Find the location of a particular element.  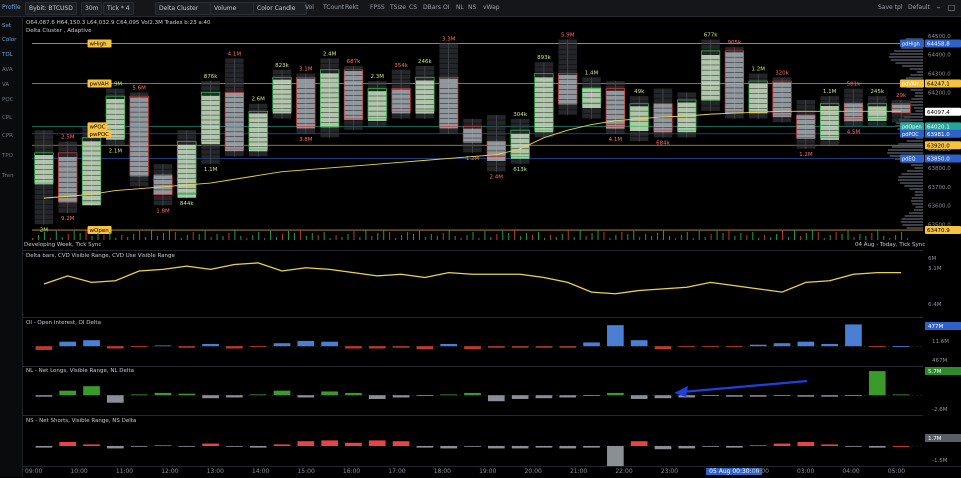

minimize-icon: – is located at coordinates (938, 7).